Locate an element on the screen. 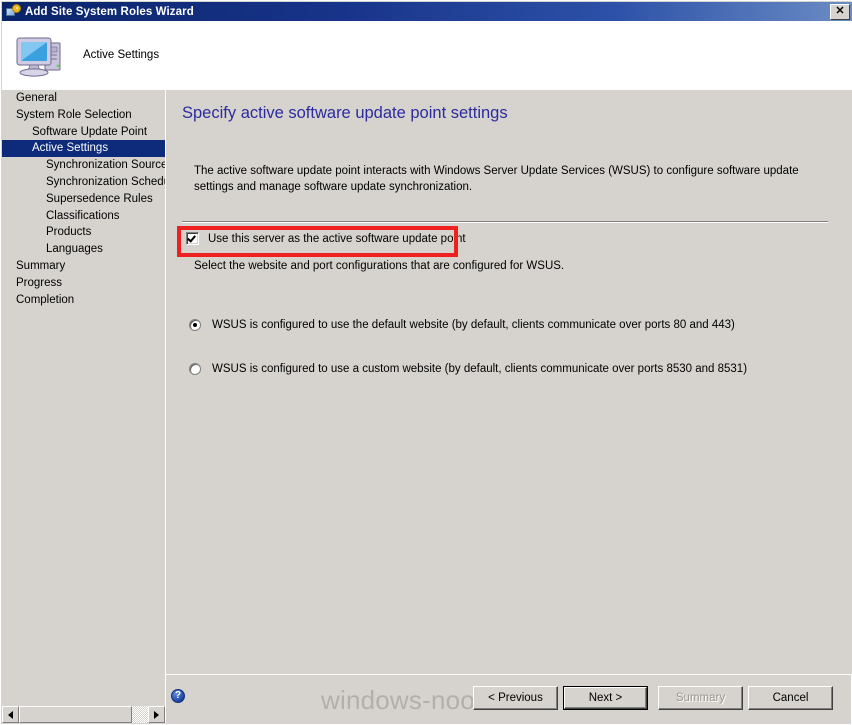 Image resolution: width=852 pixels, height=725 pixels. sidebar-item-languages: Languages is located at coordinates (83, 249).